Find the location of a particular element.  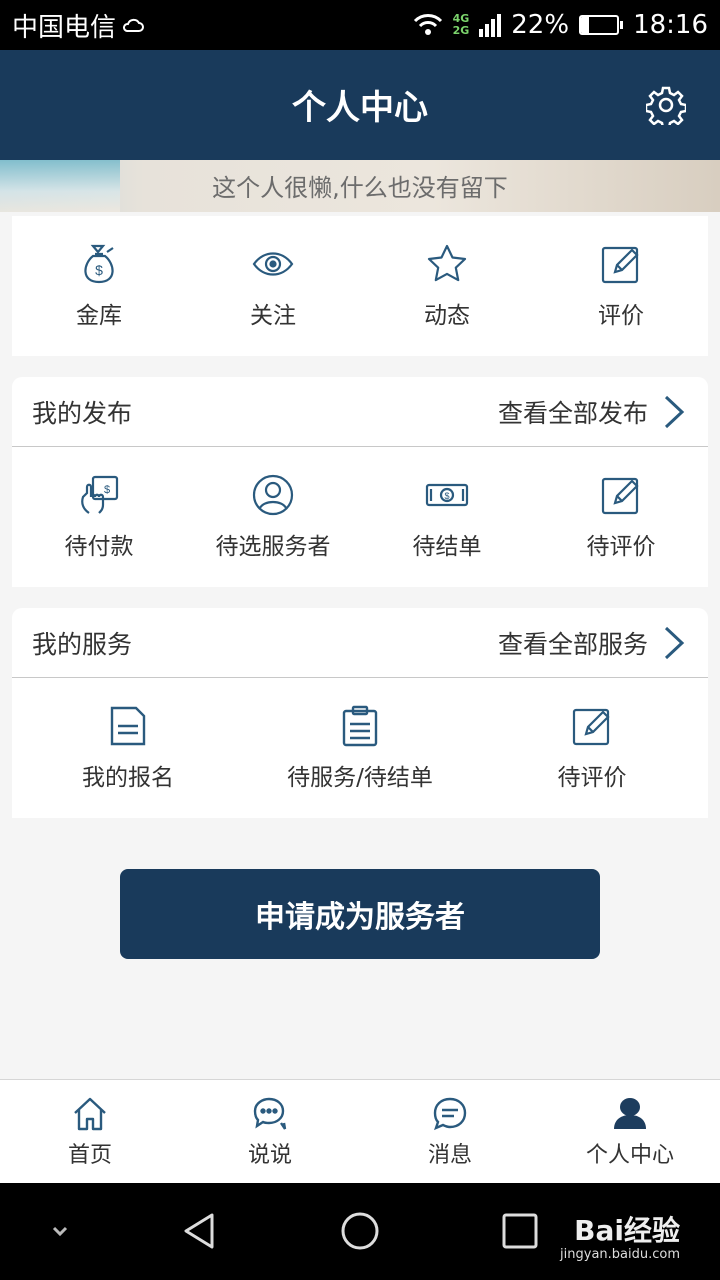

quick-action-review: 评价 is located at coordinates (621, 286).